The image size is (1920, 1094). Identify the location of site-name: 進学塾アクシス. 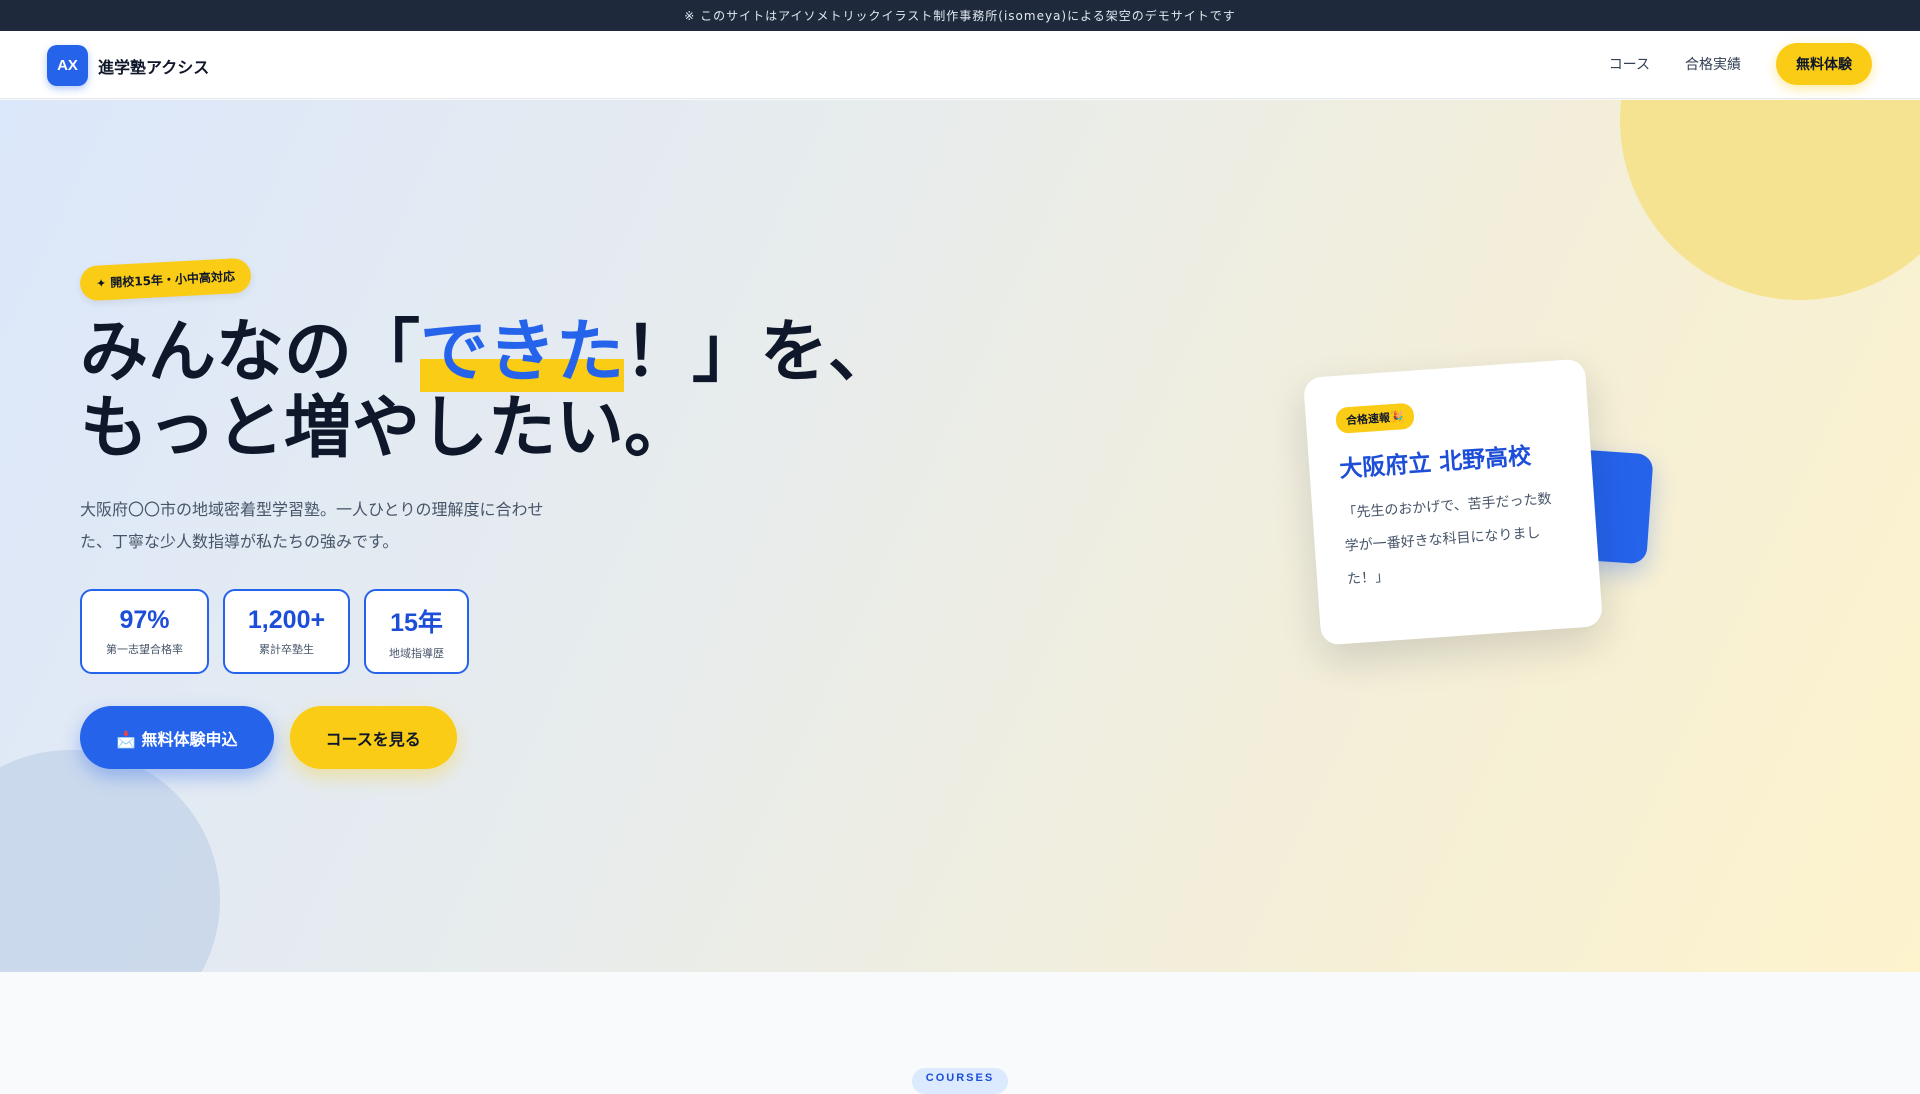
(154, 67).